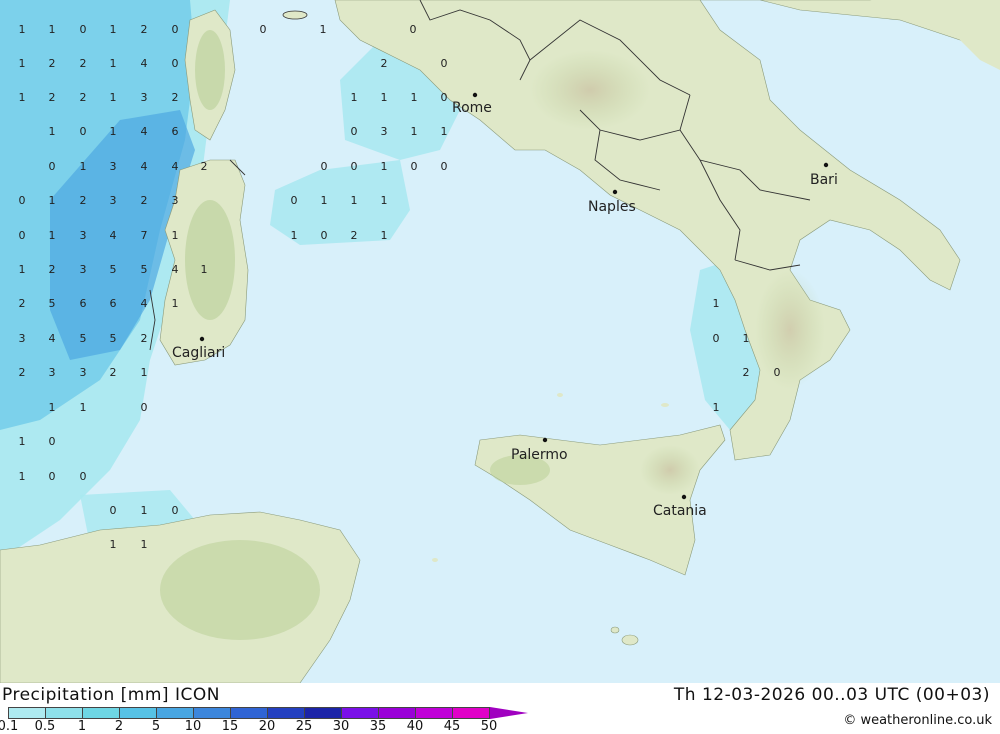  Describe the element at coordinates (680, 511) in the screenshot. I see `city-label-catania: Catania` at that location.